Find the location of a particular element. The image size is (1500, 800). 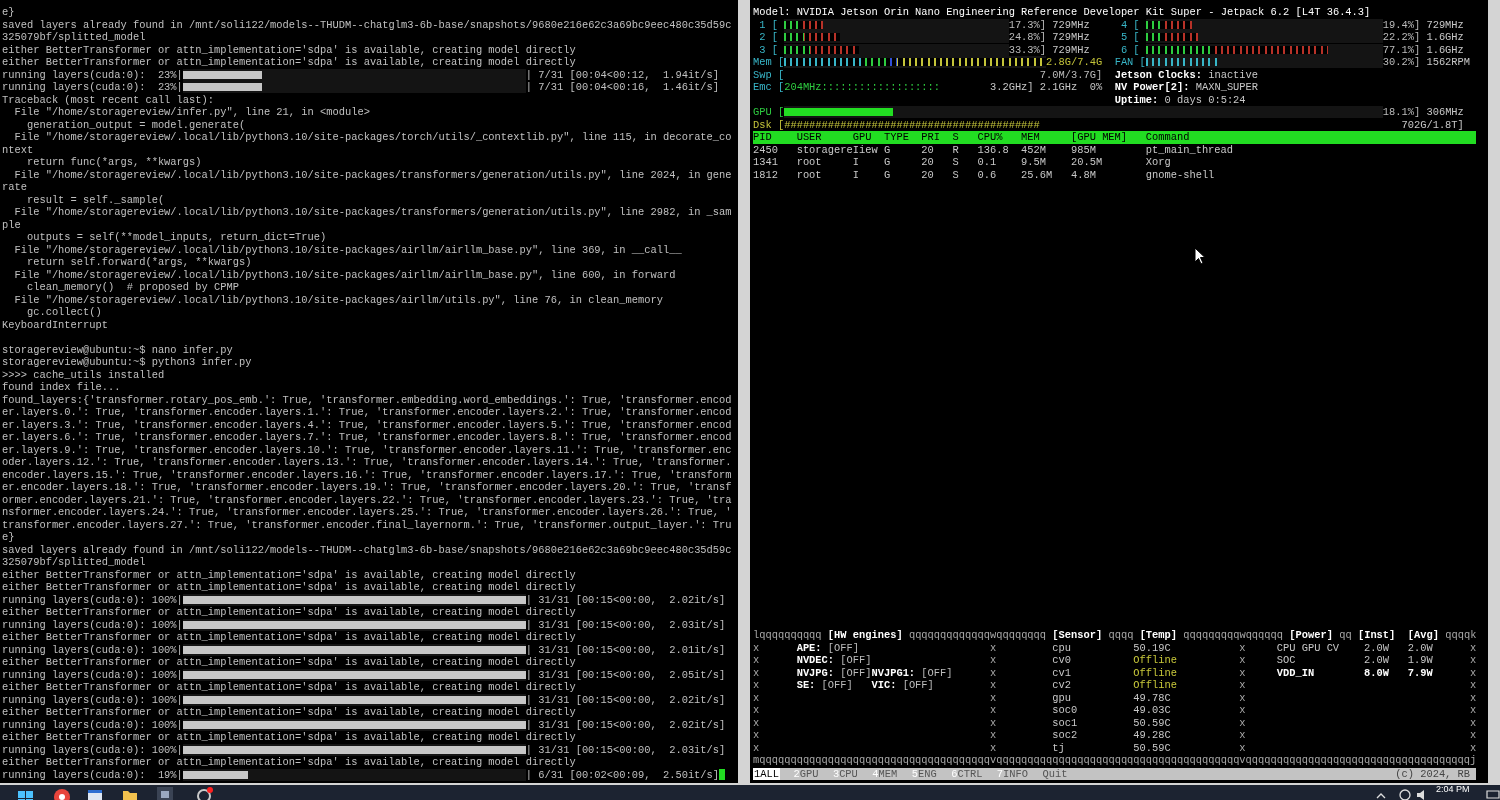

column-header: CPU% is located at coordinates (990, 137).